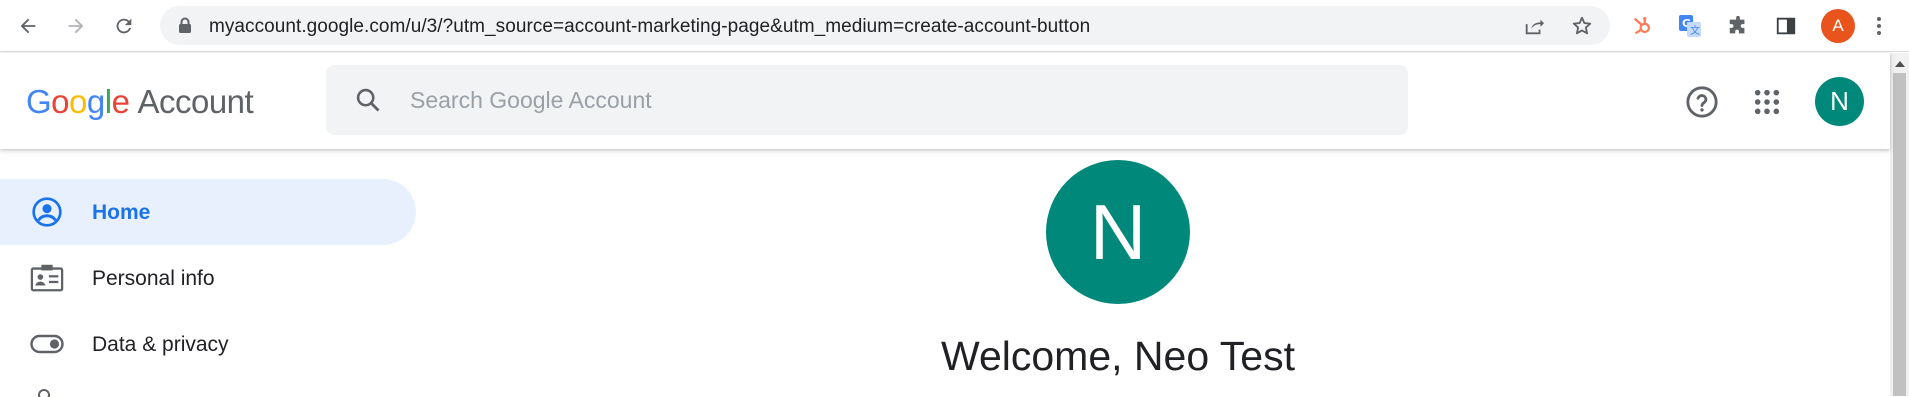  I want to click on account-avatar-button: N, so click(1839, 101).